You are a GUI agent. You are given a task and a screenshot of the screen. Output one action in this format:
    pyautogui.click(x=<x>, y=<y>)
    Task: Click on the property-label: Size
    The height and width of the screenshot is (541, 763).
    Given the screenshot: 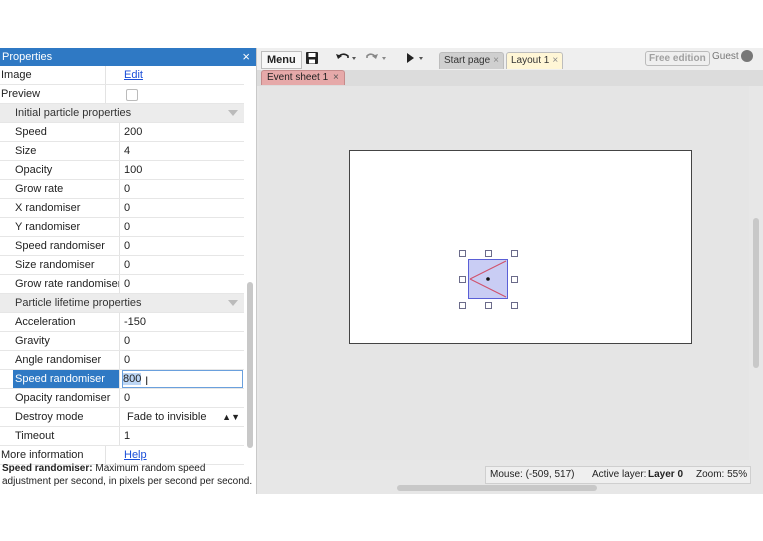 What is the action you would take?
    pyautogui.click(x=67, y=151)
    